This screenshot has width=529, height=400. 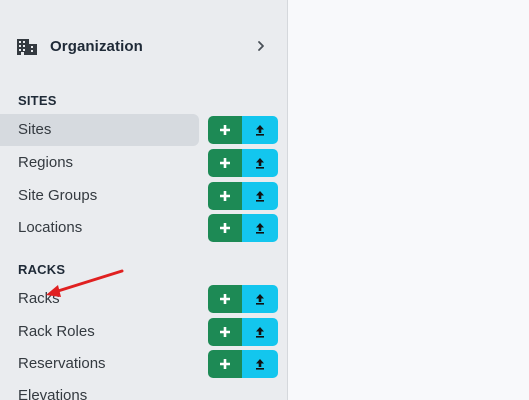 I want to click on import-reservations-button, so click(x=260, y=364).